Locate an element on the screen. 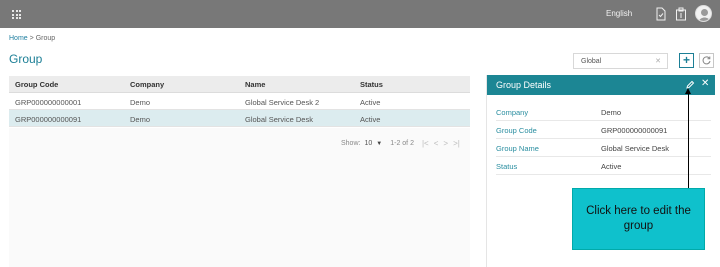  language-selector: English is located at coordinates (619, 13).